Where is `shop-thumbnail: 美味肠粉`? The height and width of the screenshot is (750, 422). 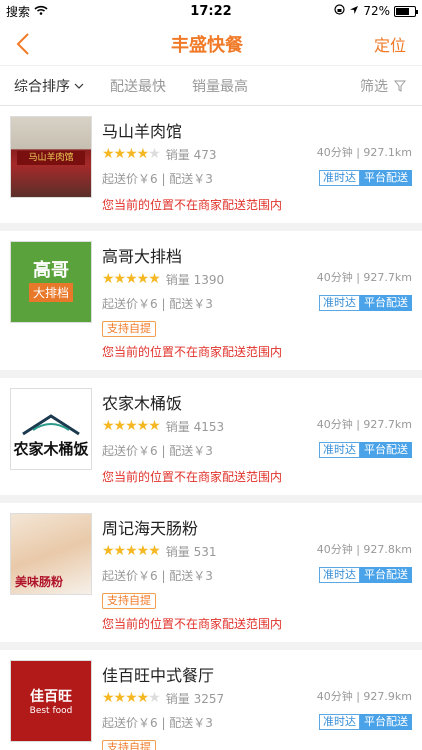
shop-thumbnail: 美味肠粉 is located at coordinates (51, 554).